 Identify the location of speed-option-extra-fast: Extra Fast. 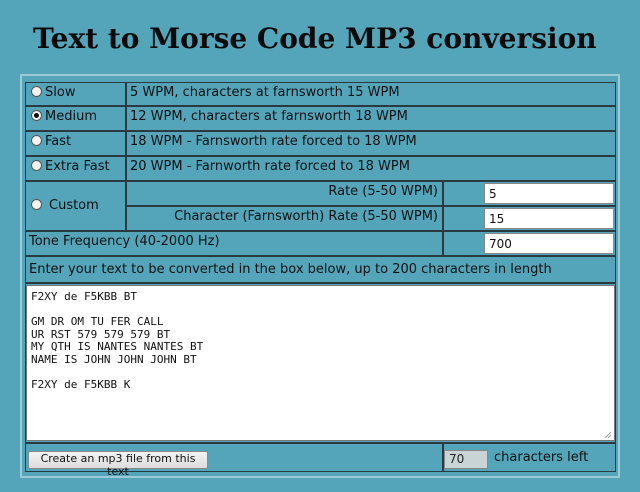
(75, 168).